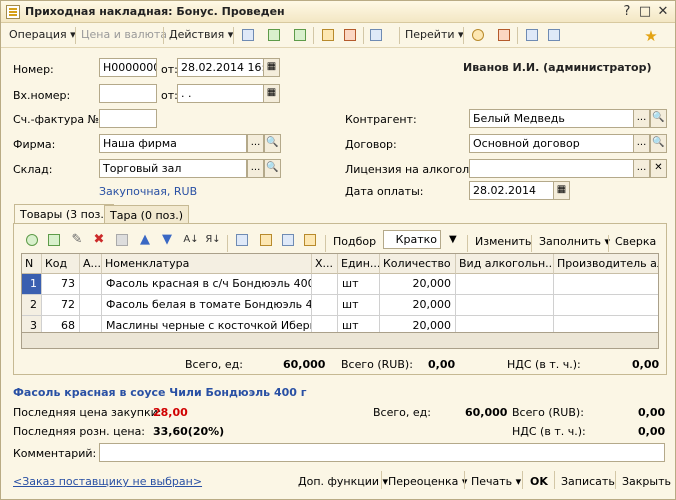 This screenshot has width=676, height=500. I want to click on col-header-name: Номенклатура, so click(207, 264).